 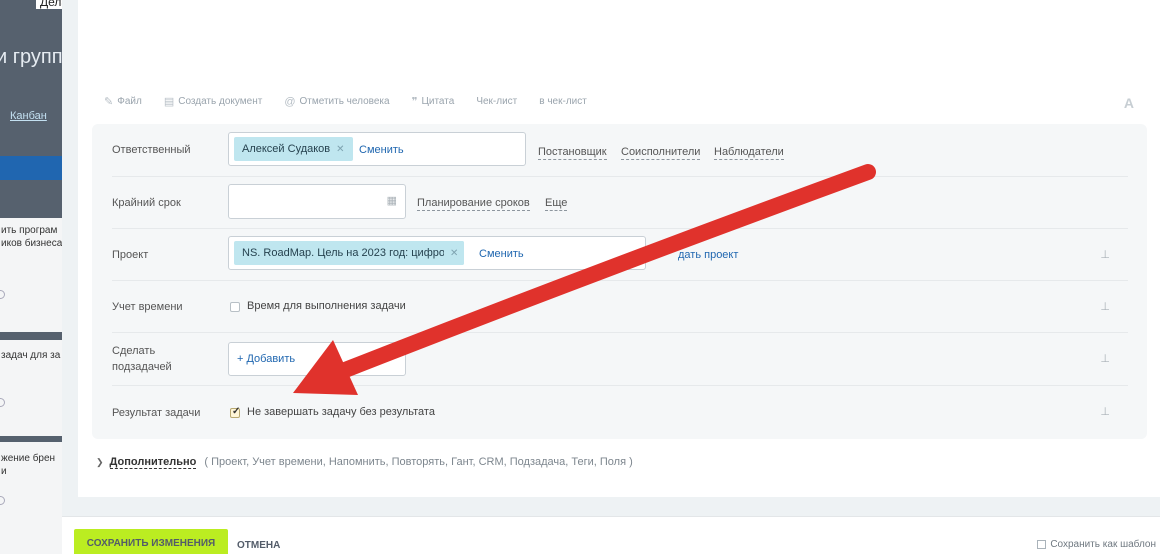 I want to click on project-tag-label: NS. RoadMap. Цель на 2023 год: цифрова, so click(x=349, y=253).